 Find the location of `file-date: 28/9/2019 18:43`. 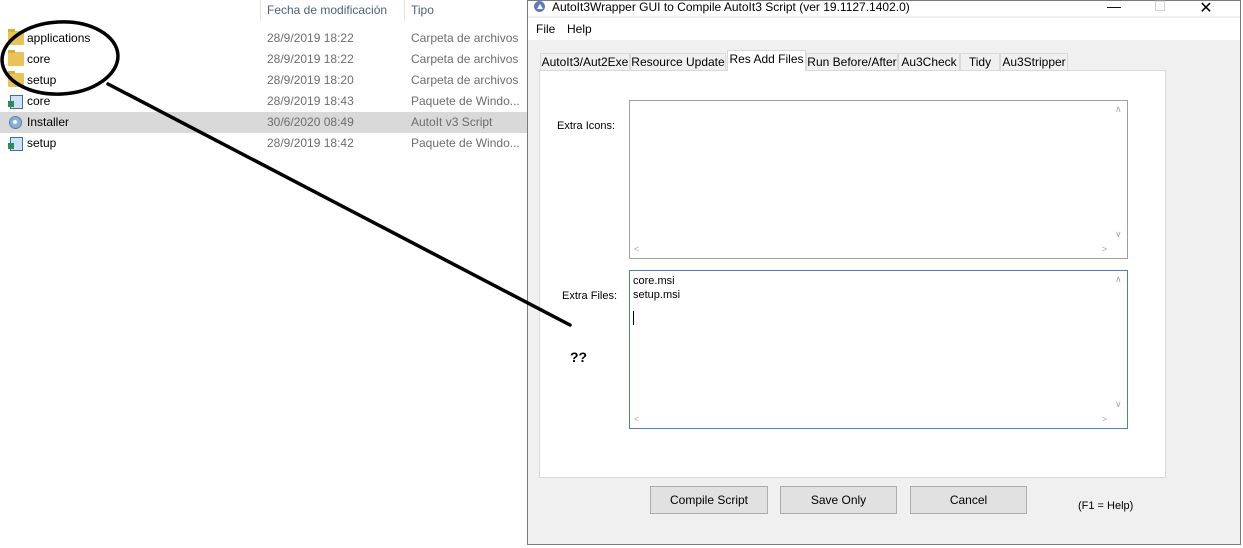

file-date: 28/9/2019 18:43 is located at coordinates (310, 101).